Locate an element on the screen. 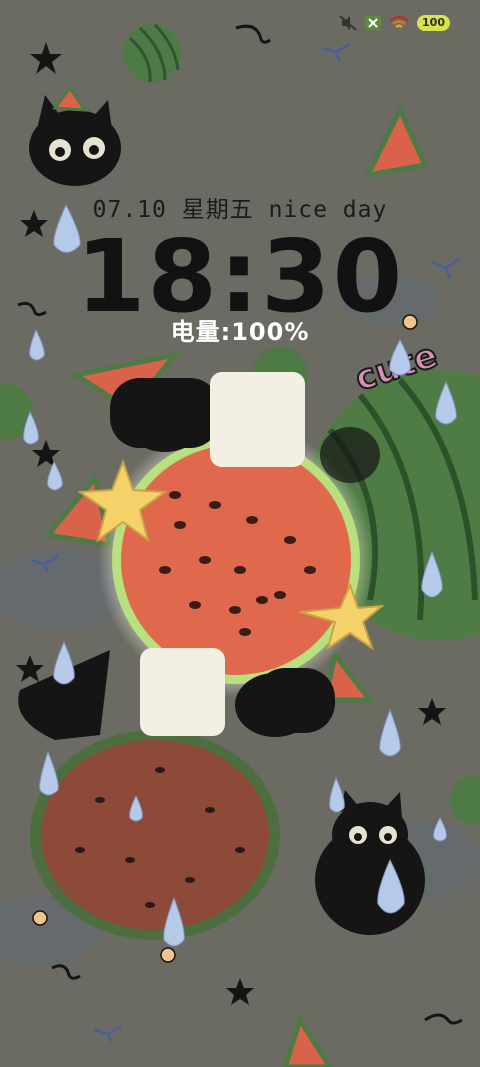 Image resolution: width=480 pixels, height=1067 pixels. status-bar: 100 is located at coordinates (394, 23).